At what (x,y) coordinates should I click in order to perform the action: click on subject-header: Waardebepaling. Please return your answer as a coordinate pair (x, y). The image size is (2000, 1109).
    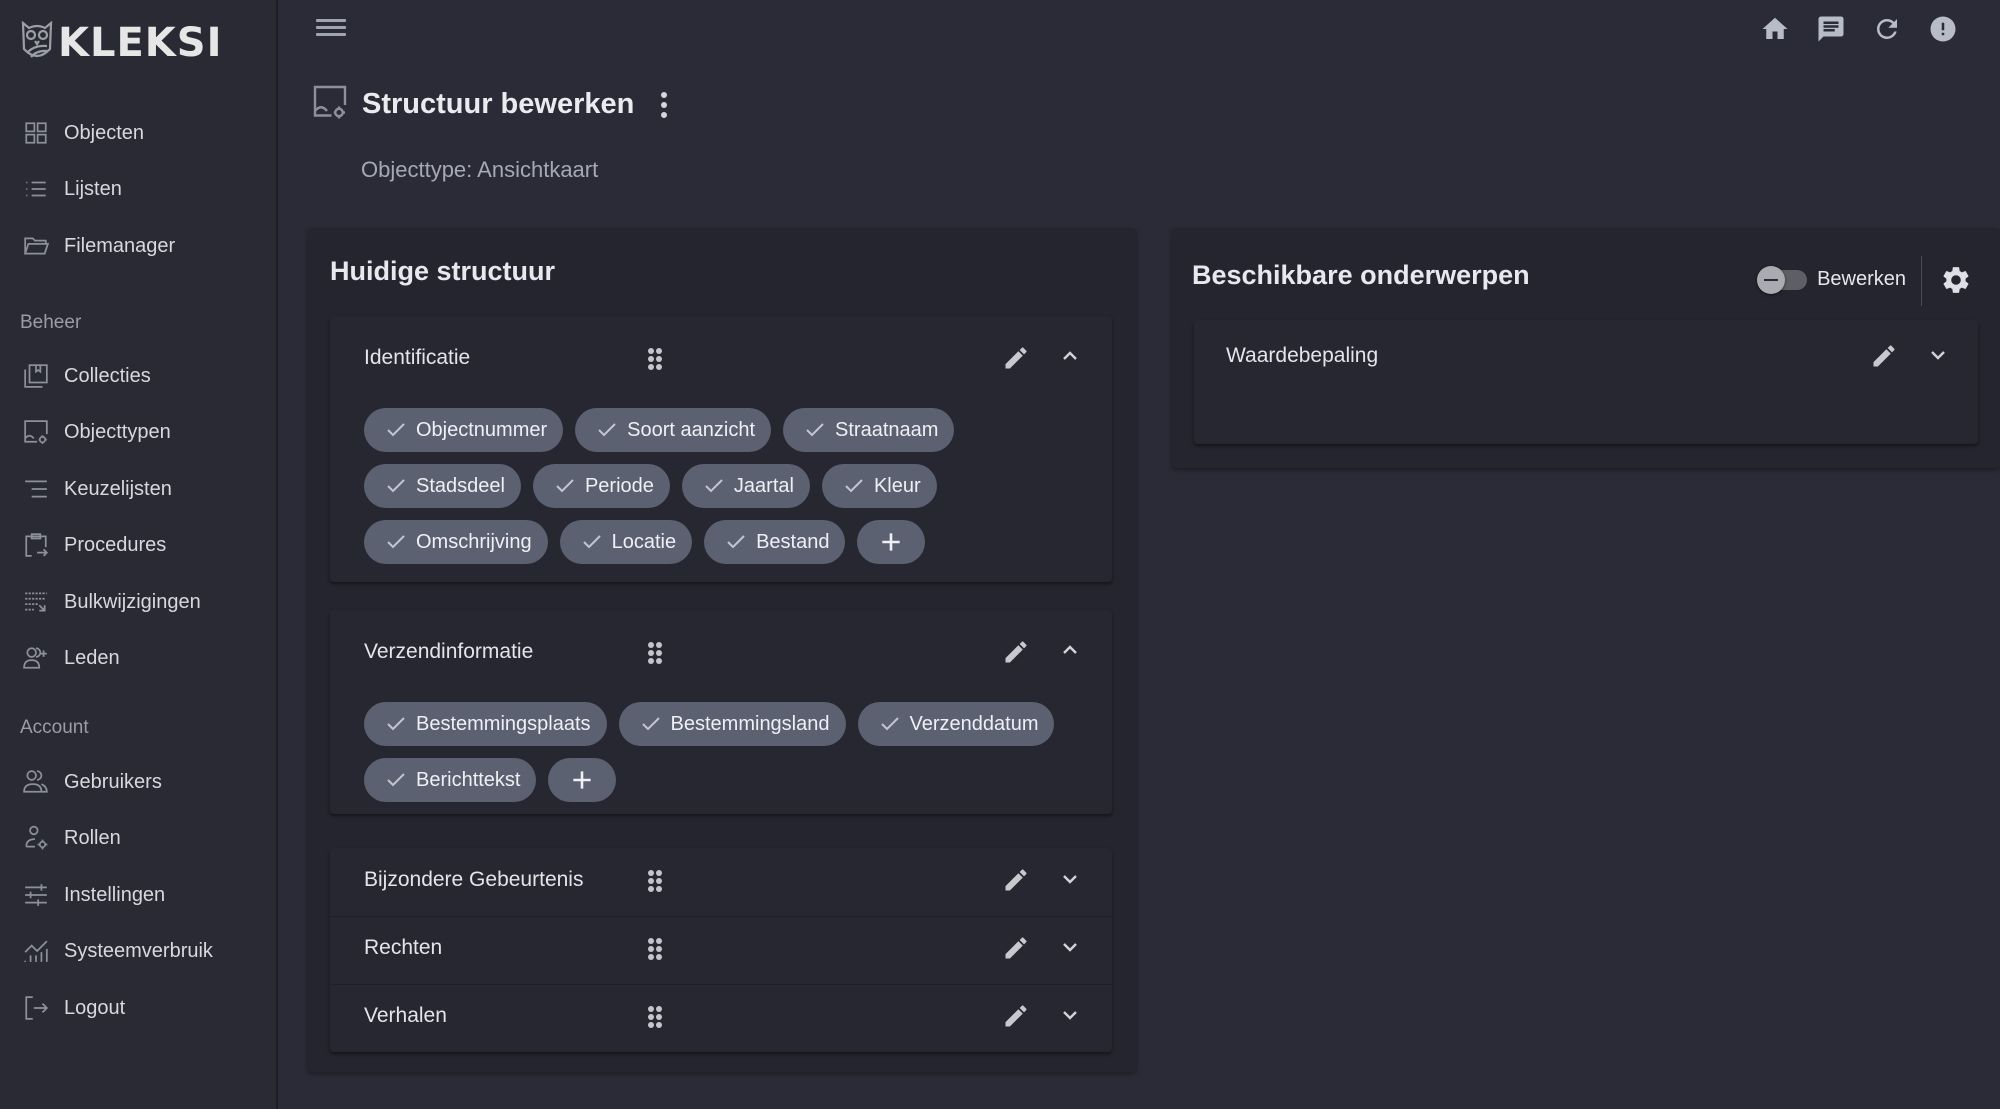
    Looking at the image, I should click on (1586, 358).